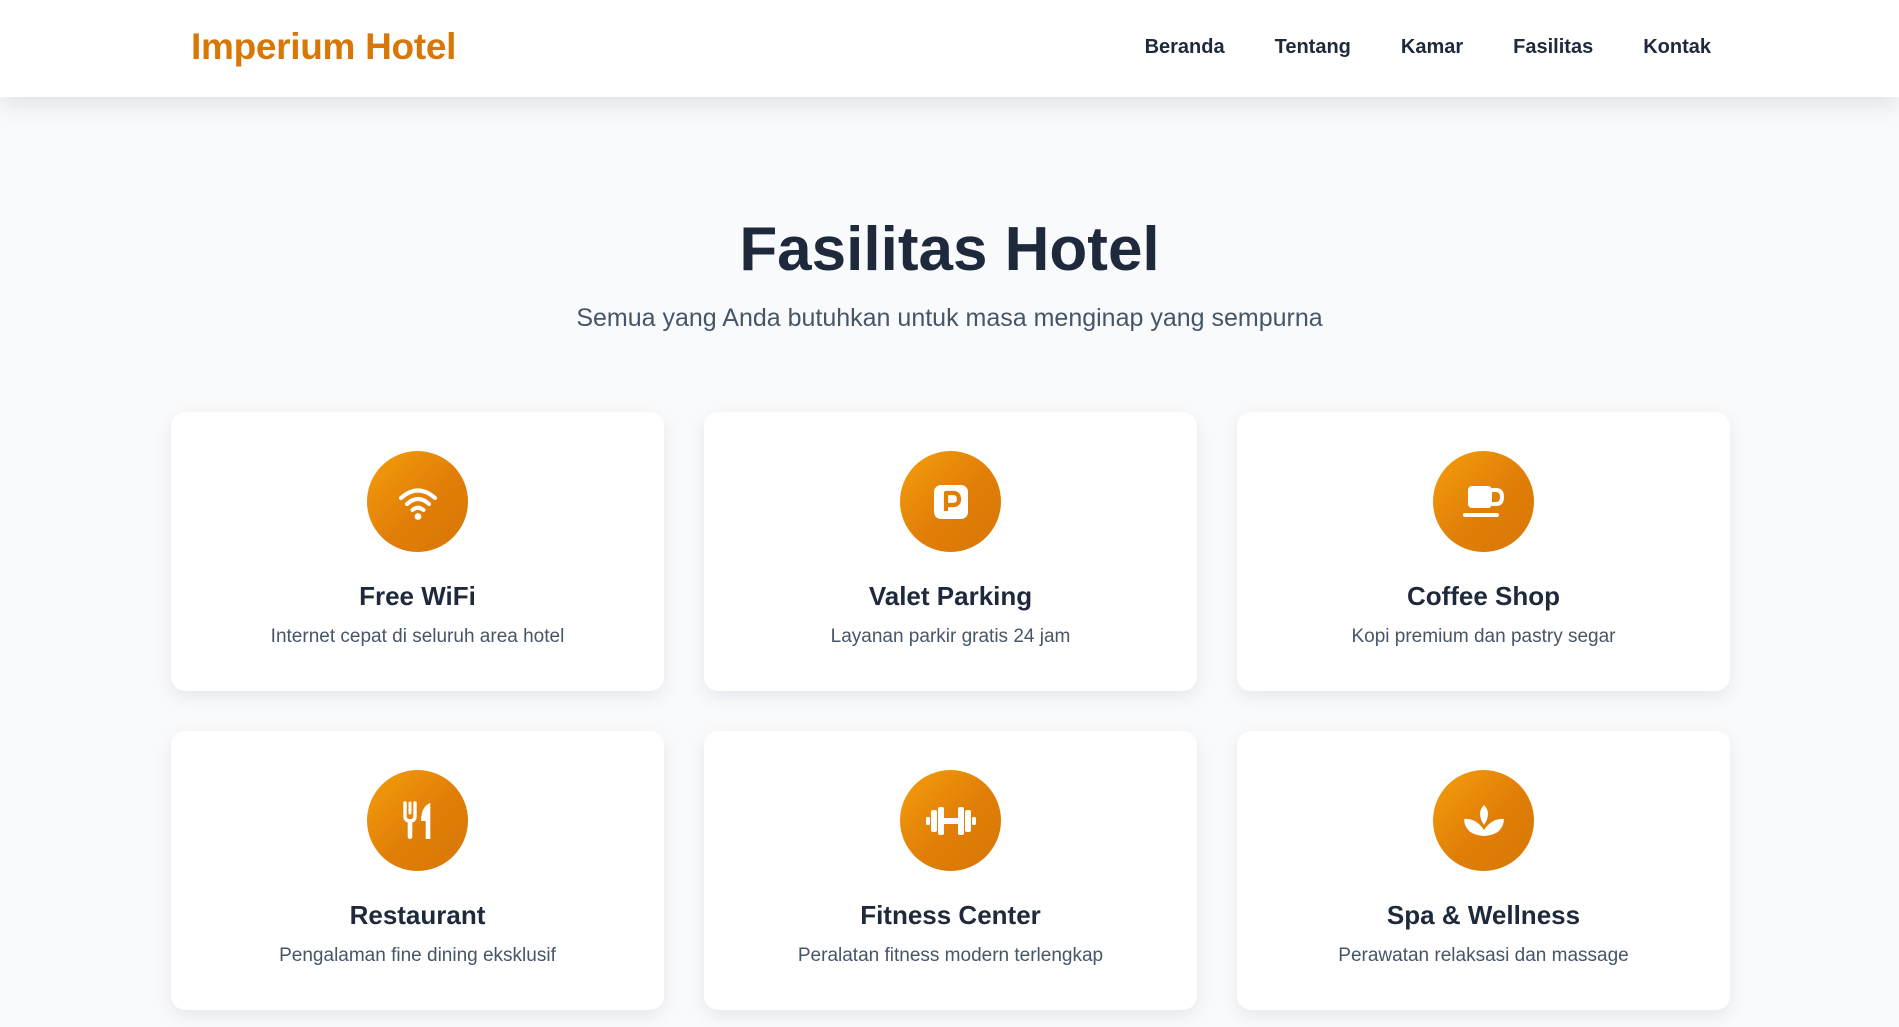 The image size is (1899, 1027). I want to click on facility-title: Coffee Shop, so click(1483, 596).